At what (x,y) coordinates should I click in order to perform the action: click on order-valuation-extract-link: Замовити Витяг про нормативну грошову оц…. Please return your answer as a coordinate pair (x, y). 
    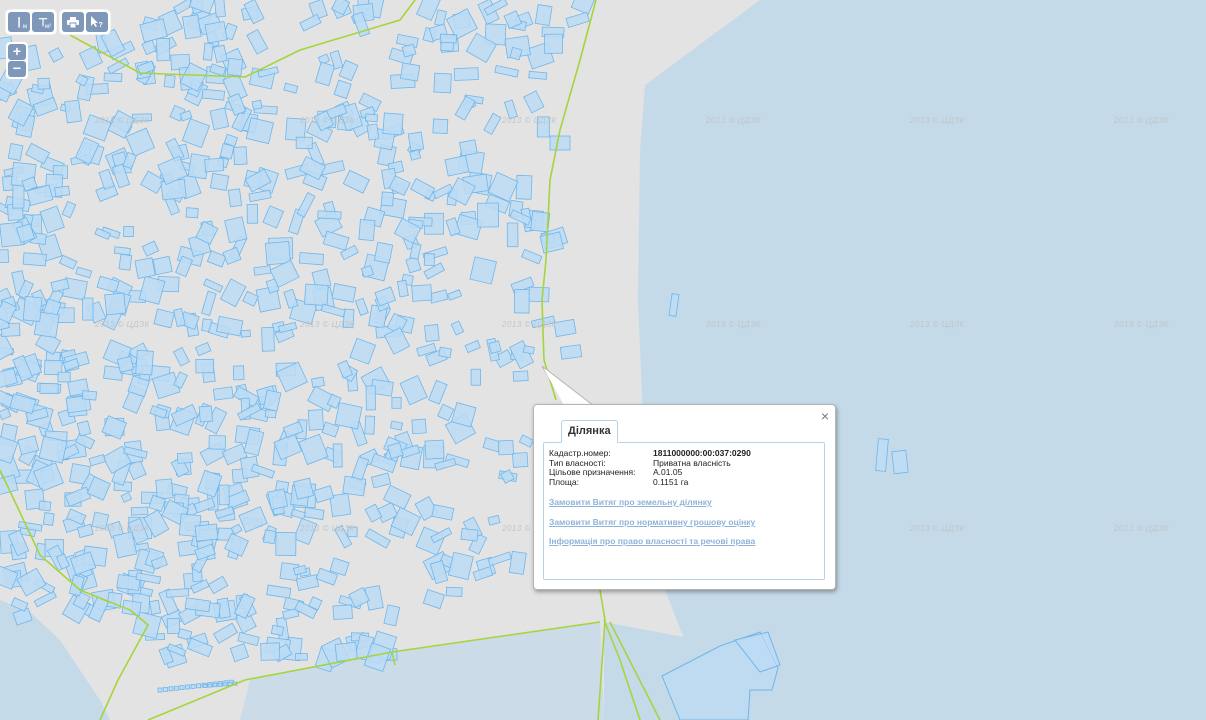
    Looking at the image, I should click on (652, 522).